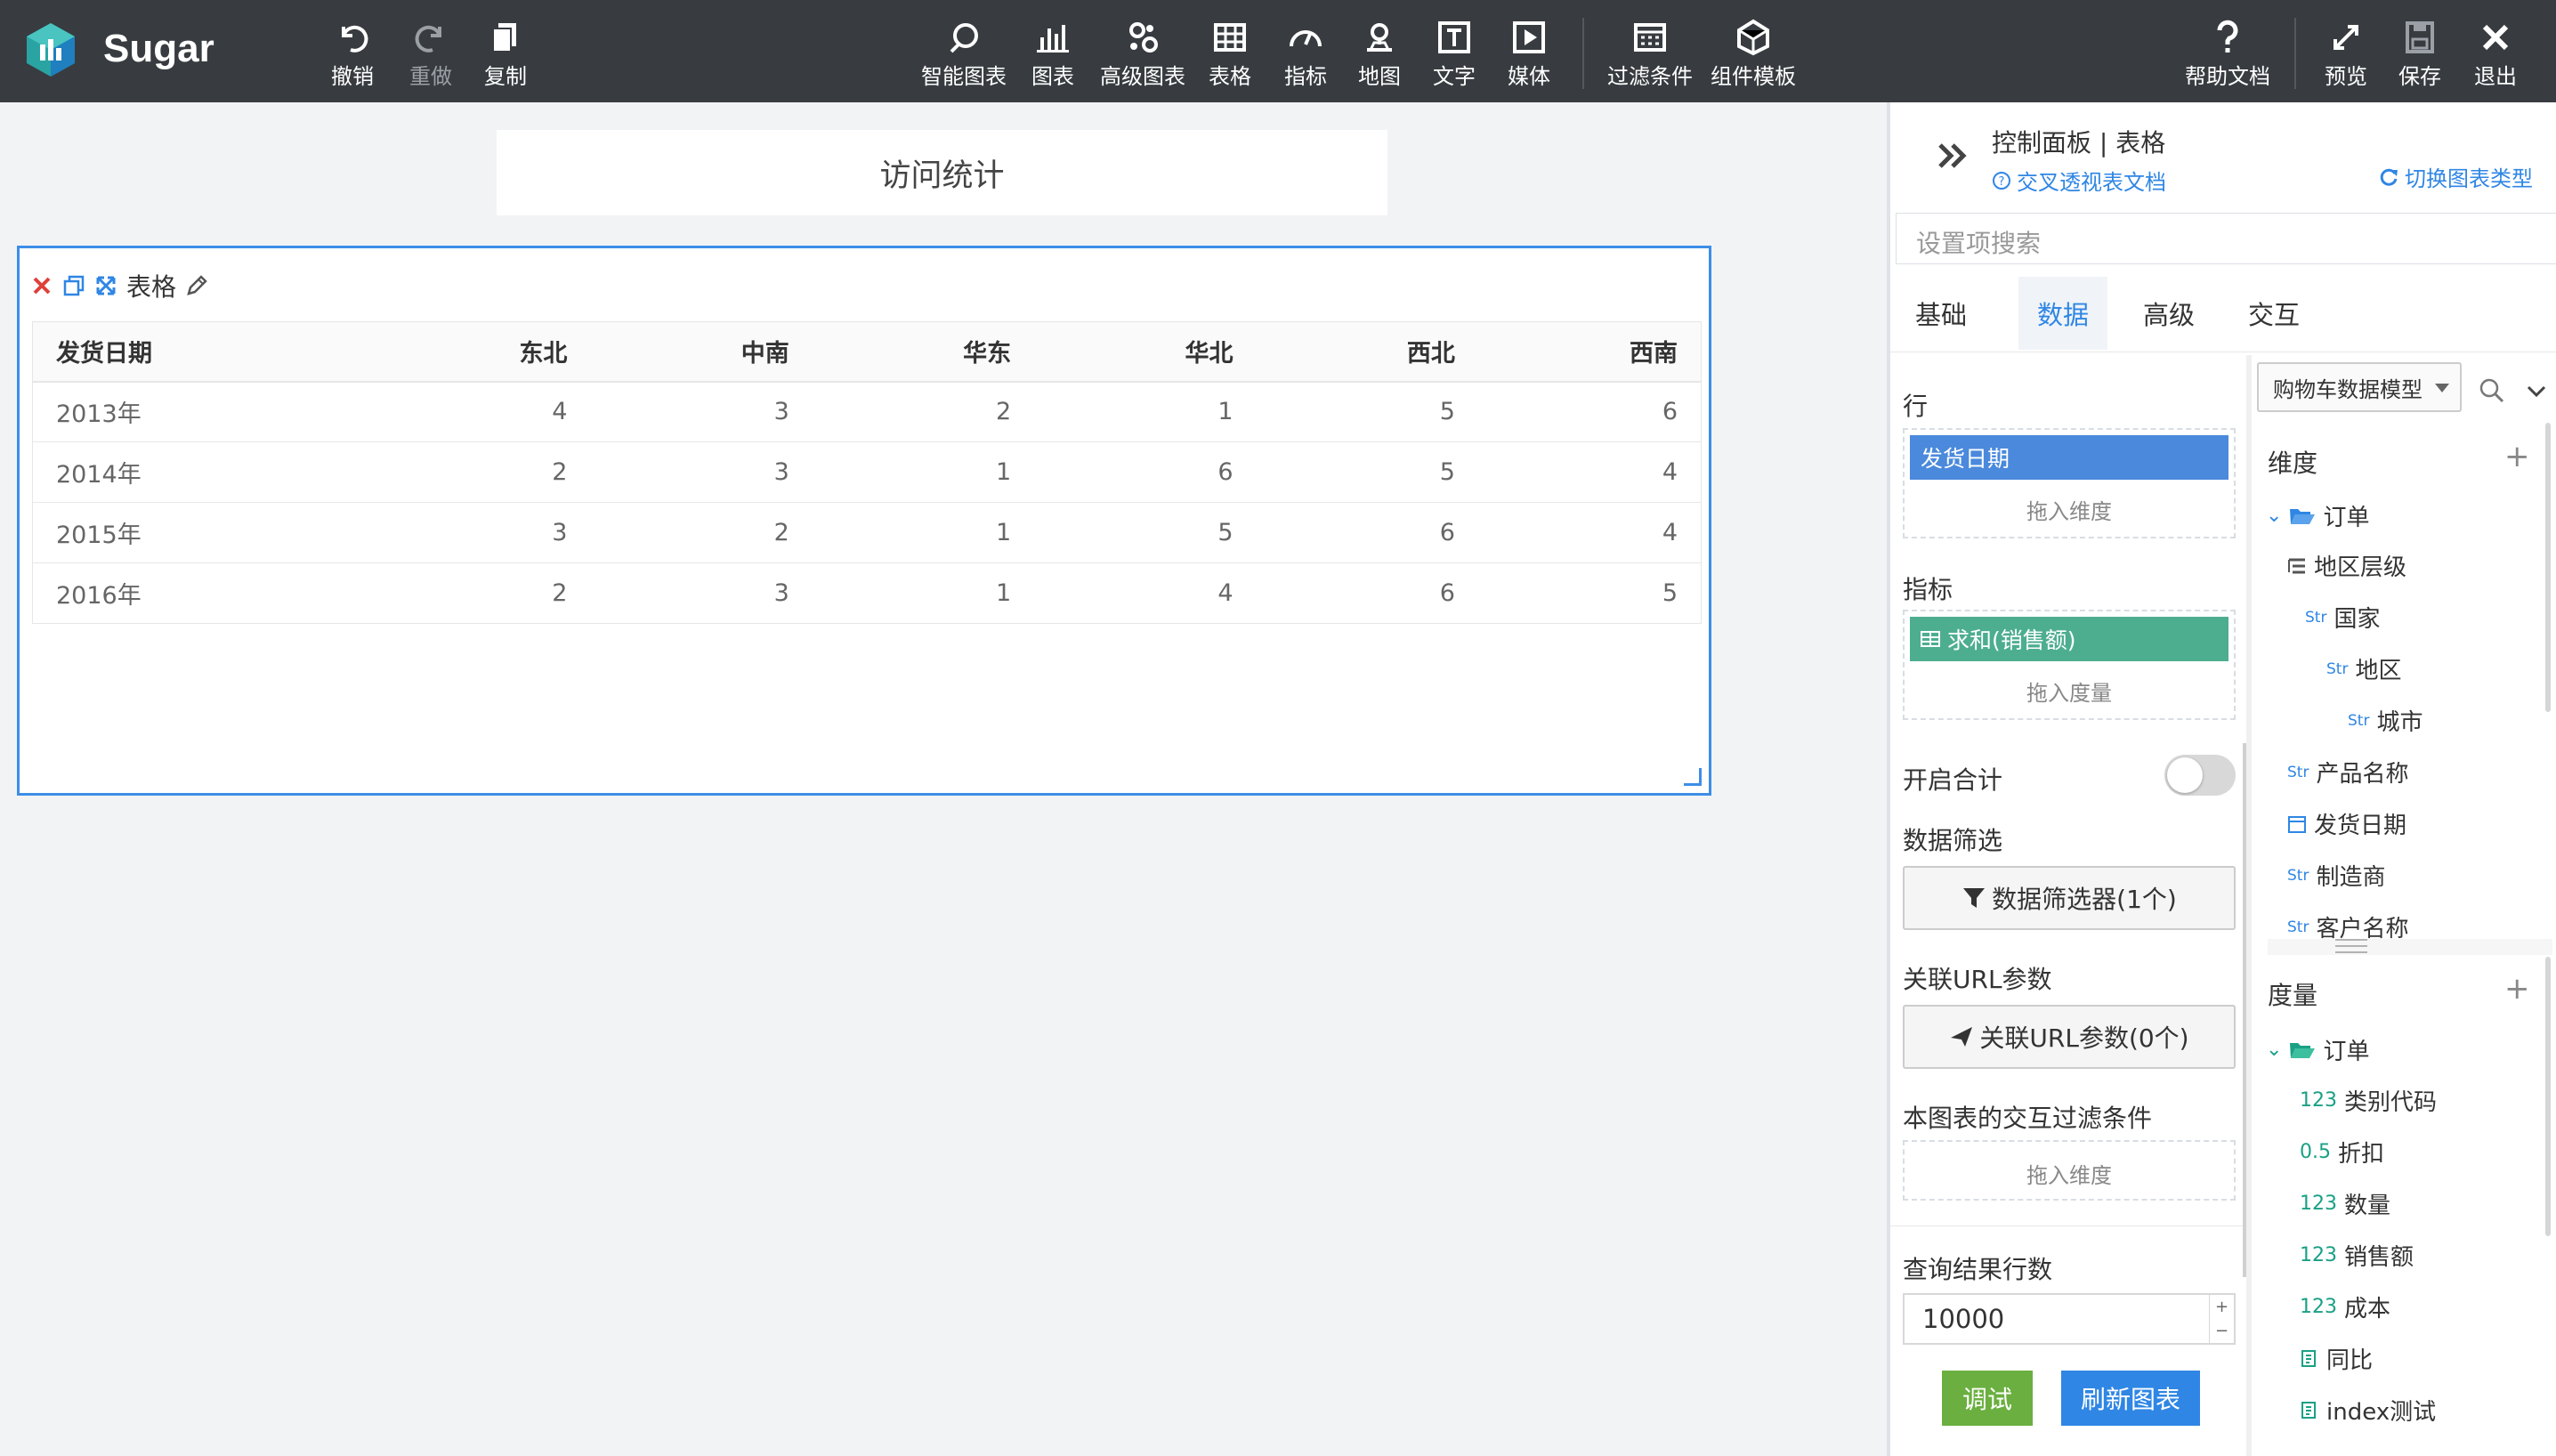 This screenshot has width=2556, height=1456. Describe the element at coordinates (2342, 617) in the screenshot. I see `dimension-field: Str 国家` at that location.